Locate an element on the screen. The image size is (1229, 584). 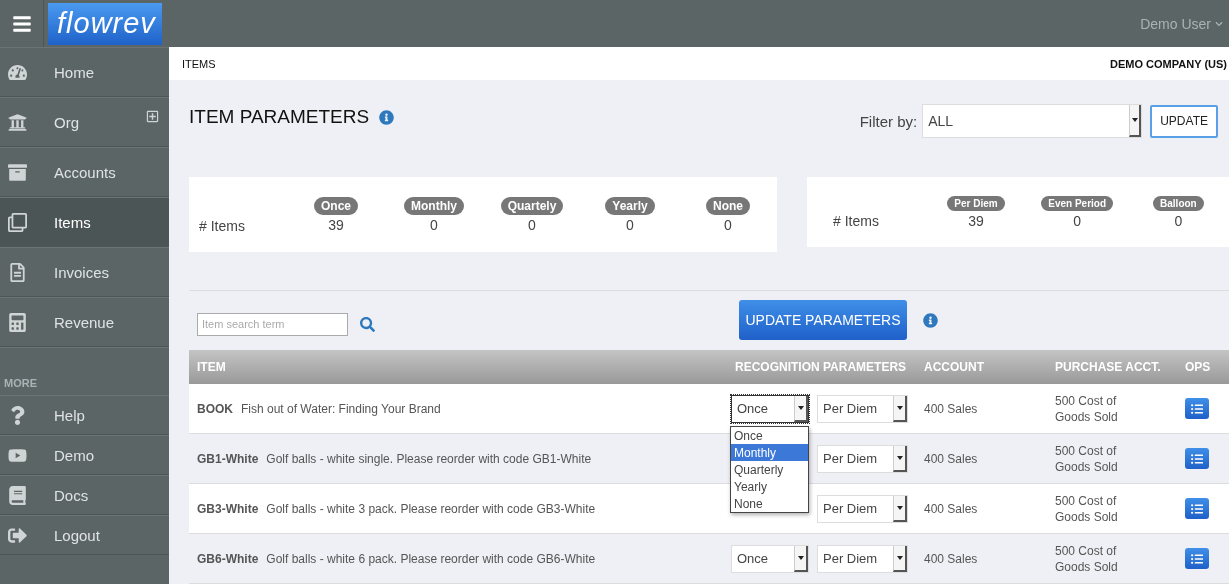
document-icon is located at coordinates (17, 272).